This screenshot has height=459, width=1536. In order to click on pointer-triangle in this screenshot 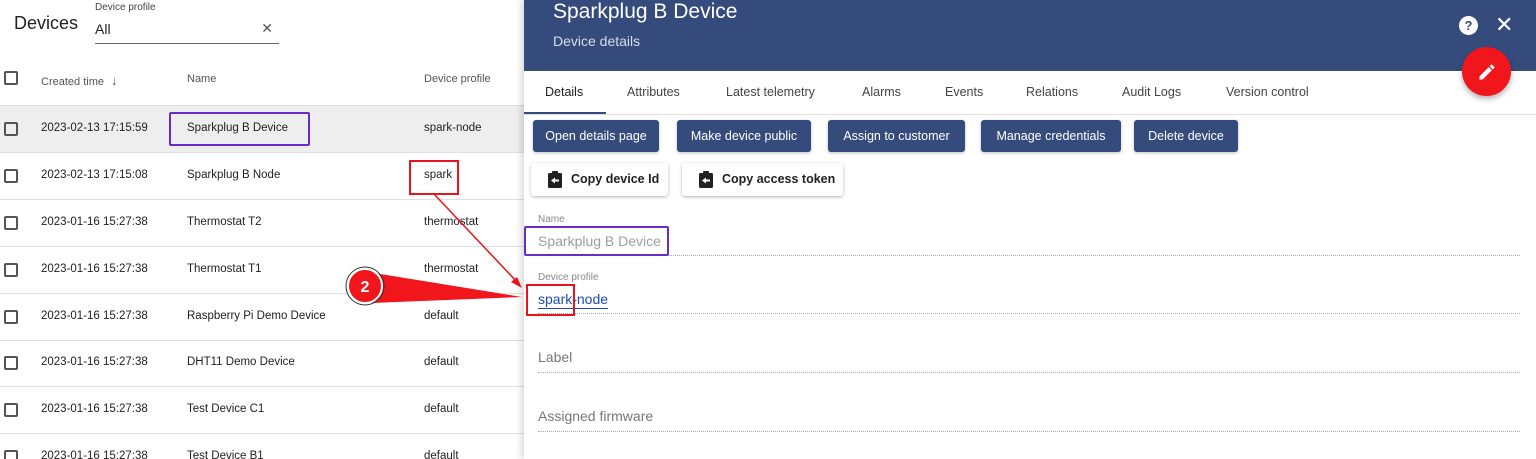, I will do `click(445, 287)`.